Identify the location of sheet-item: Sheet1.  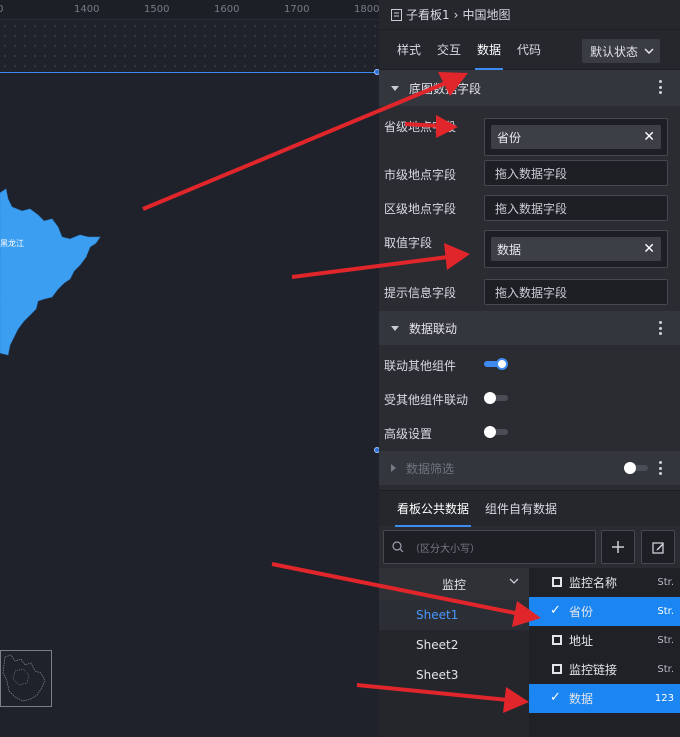
(454, 615).